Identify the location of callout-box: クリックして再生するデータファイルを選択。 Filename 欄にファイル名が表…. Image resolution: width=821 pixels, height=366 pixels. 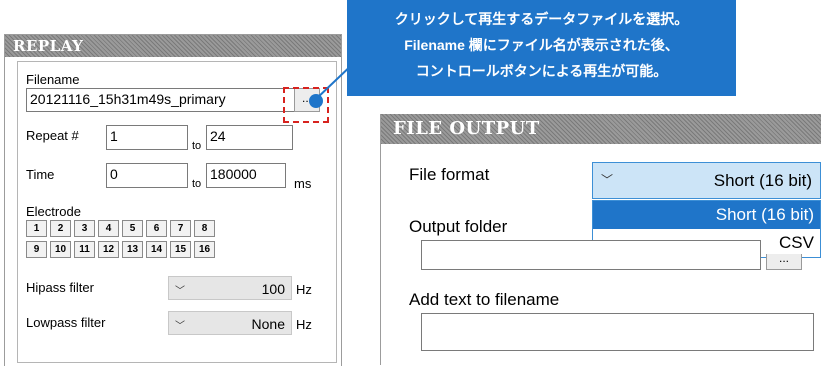
(541, 48).